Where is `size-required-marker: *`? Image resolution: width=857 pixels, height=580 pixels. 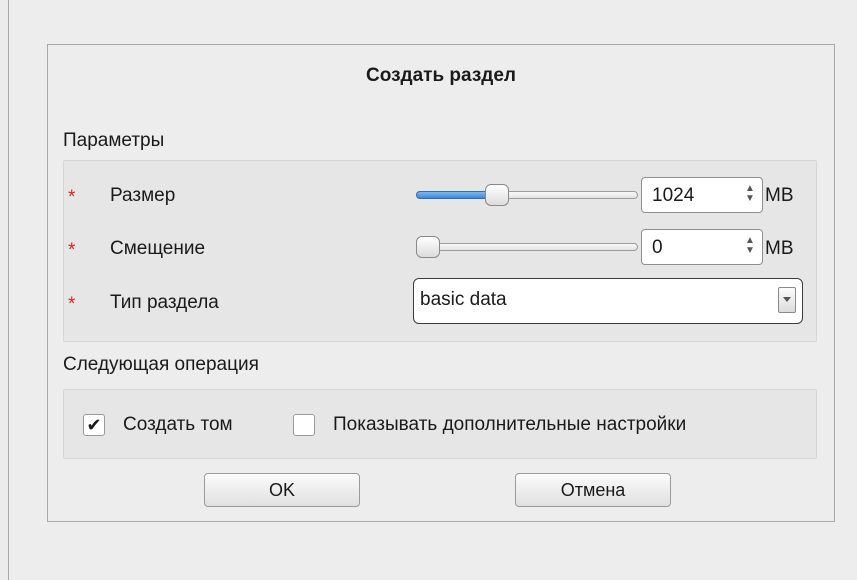
size-required-marker: * is located at coordinates (72, 197).